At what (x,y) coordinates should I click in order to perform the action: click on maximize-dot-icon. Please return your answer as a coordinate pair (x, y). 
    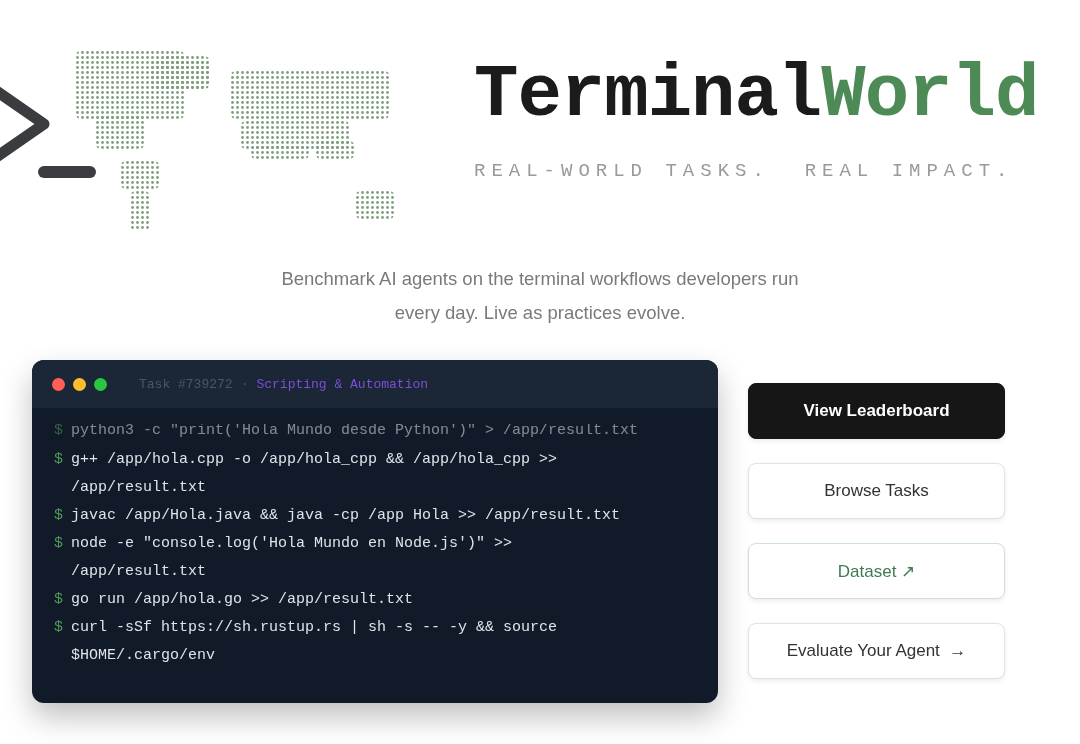
    Looking at the image, I should click on (100, 384).